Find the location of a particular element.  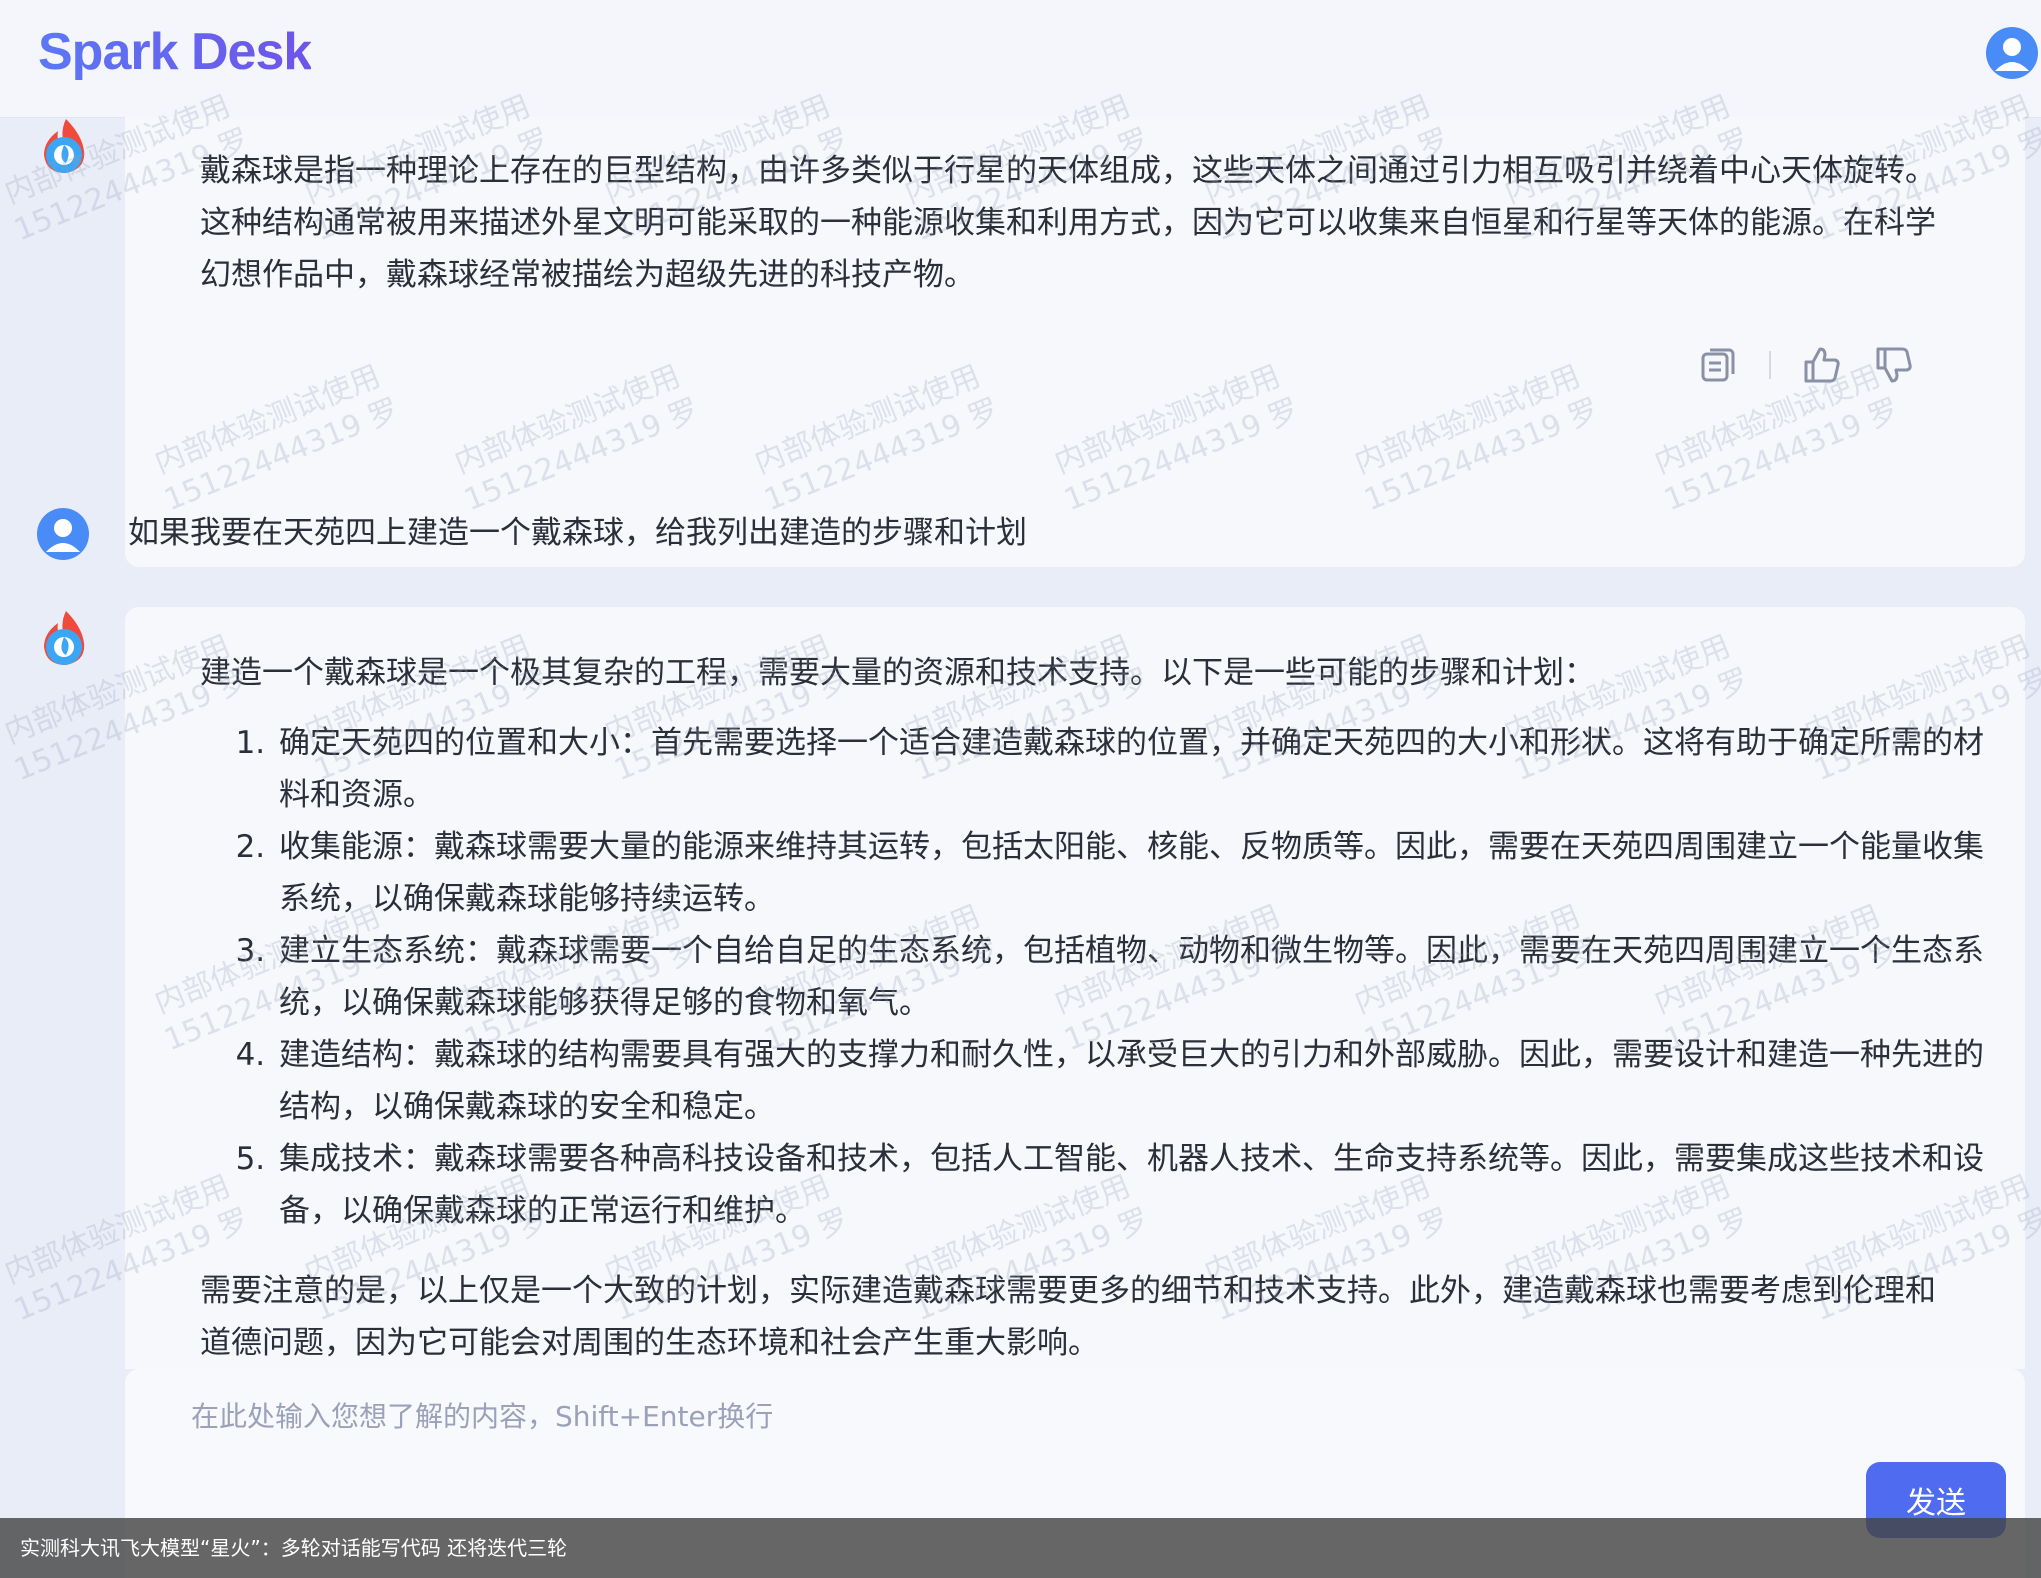

caption-bar: 实测科大讯飞大模型“星火”：多轮对话能写代码 还将迭代三轮 is located at coordinates (1020, 1548).